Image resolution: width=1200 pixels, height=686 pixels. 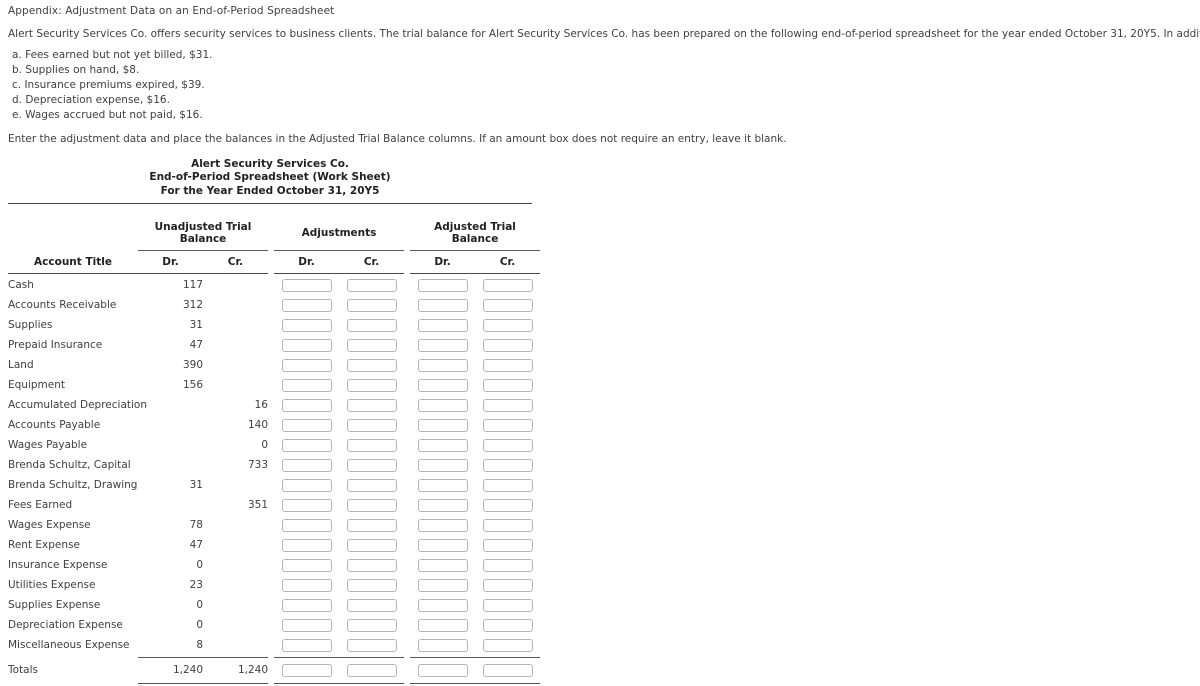 What do you see at coordinates (73, 485) in the screenshot?
I see `account-title-cell: Brenda Schultz, Drawing` at bounding box center [73, 485].